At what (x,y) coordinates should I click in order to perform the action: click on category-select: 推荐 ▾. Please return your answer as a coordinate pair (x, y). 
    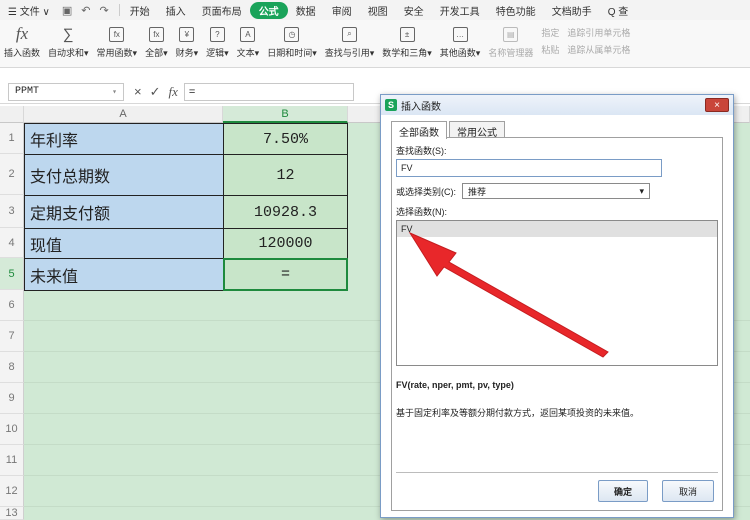
    Looking at the image, I should click on (556, 191).